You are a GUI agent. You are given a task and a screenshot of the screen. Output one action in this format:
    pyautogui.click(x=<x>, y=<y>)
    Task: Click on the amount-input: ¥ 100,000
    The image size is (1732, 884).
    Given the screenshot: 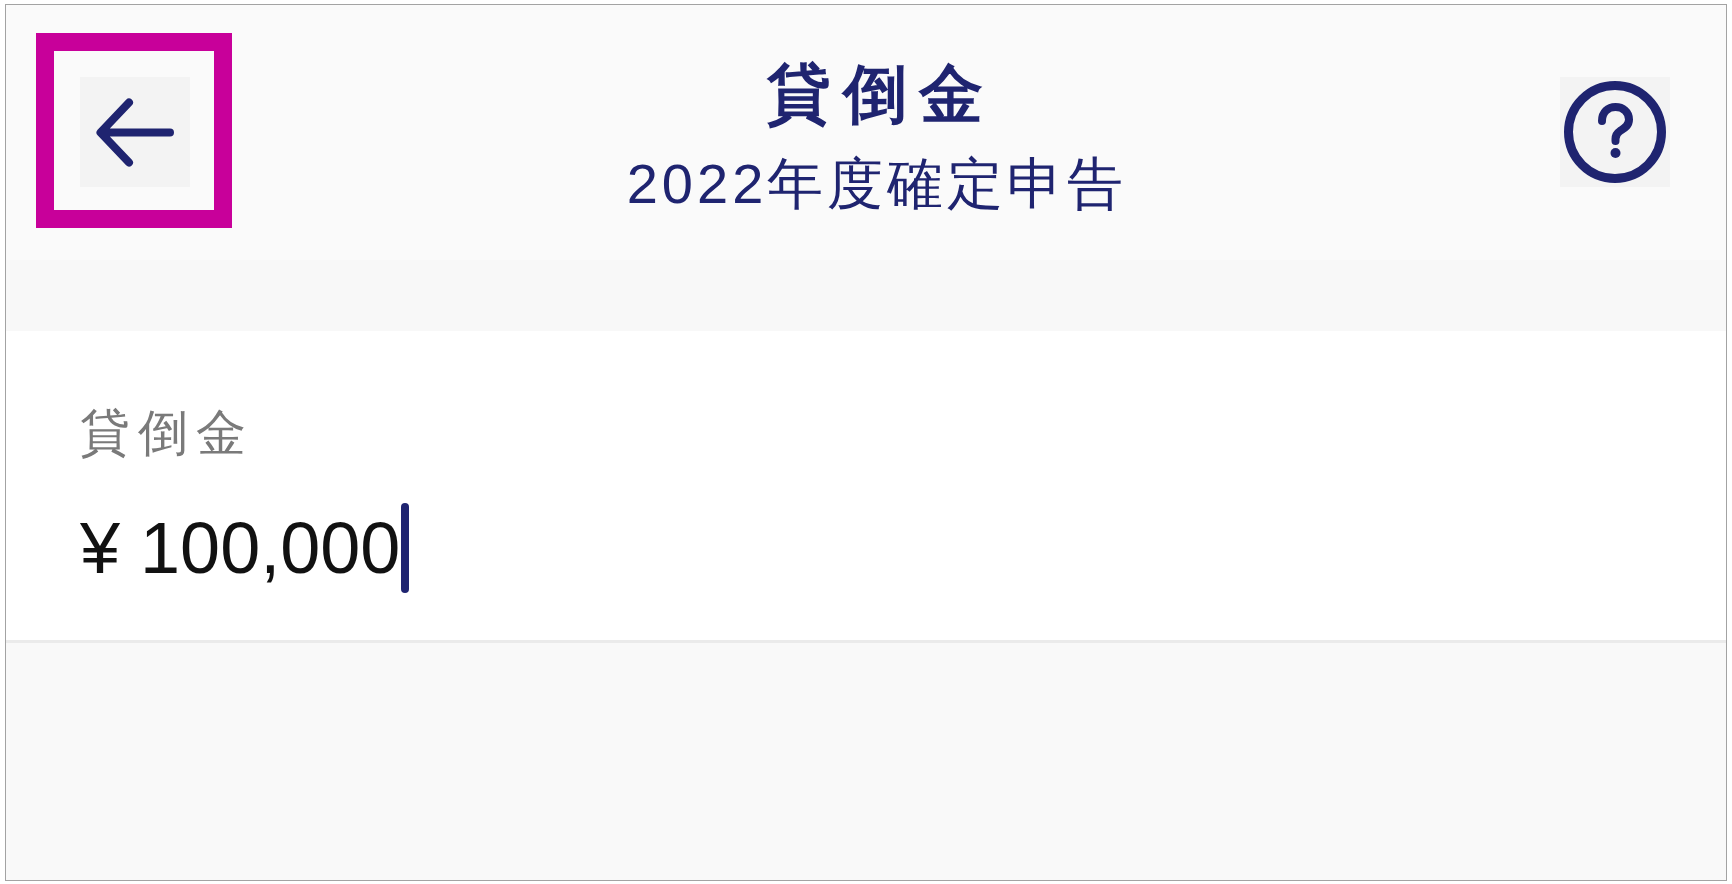 What is the action you would take?
    pyautogui.click(x=245, y=548)
    